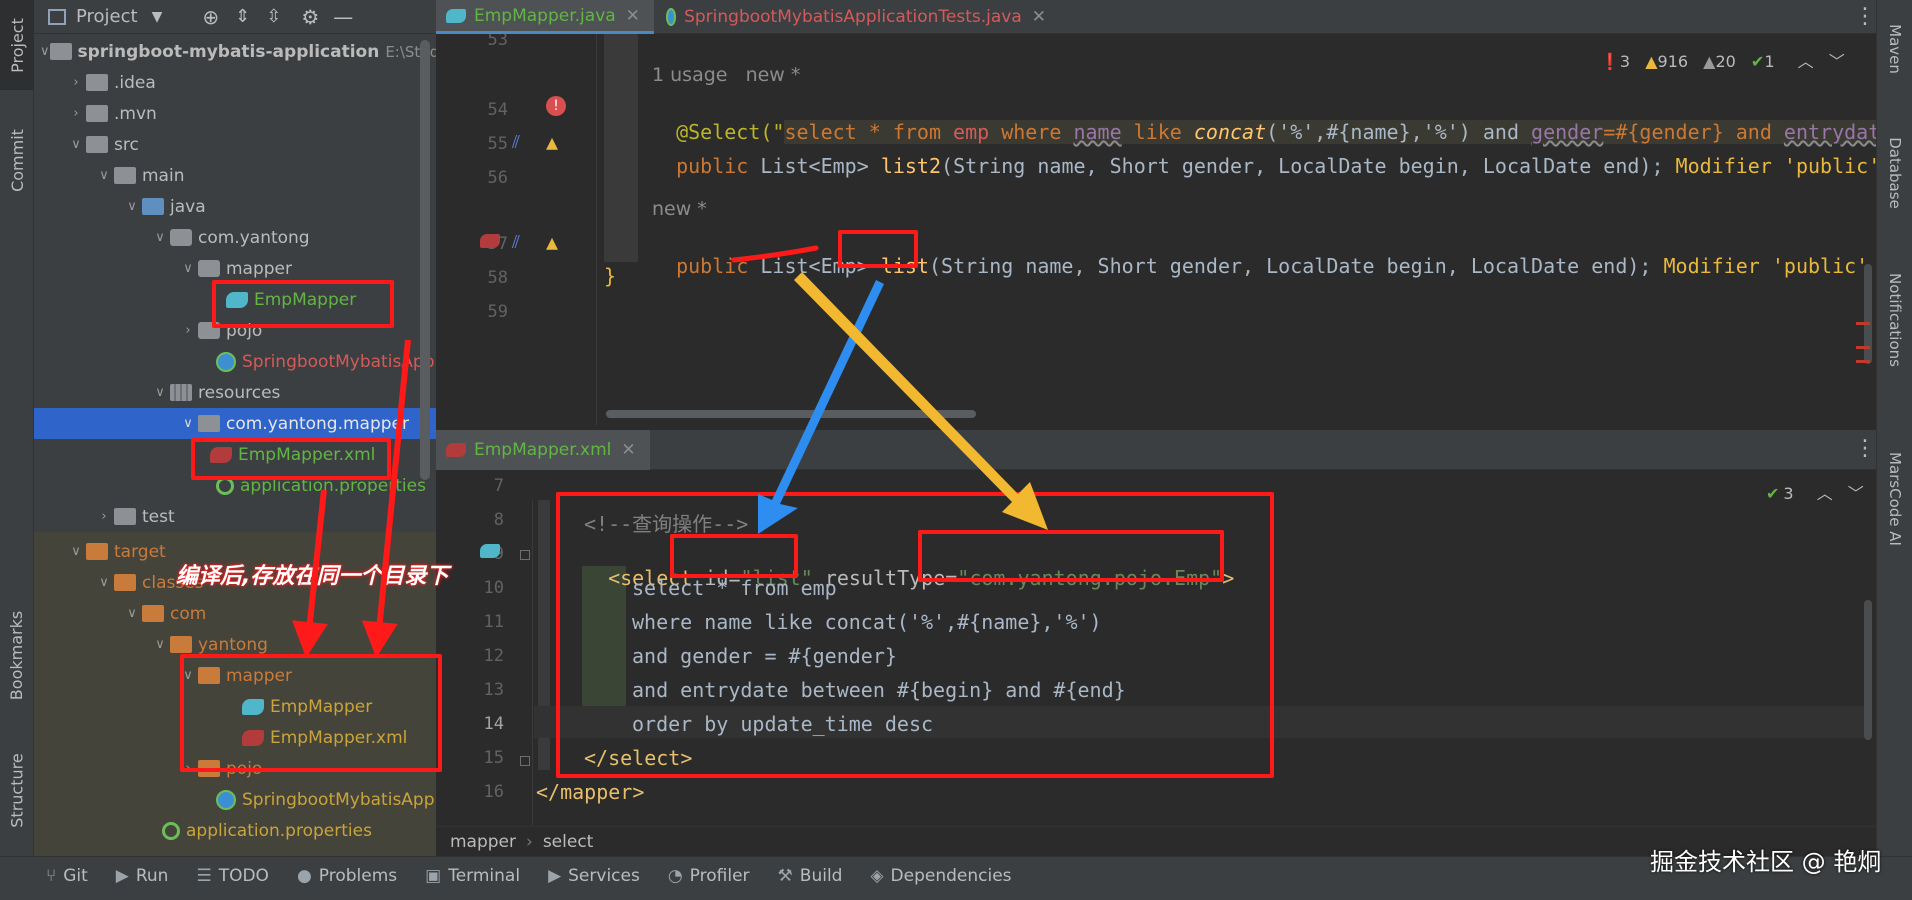  What do you see at coordinates (775, 254) in the screenshot?
I see `underline-stroke` at bounding box center [775, 254].